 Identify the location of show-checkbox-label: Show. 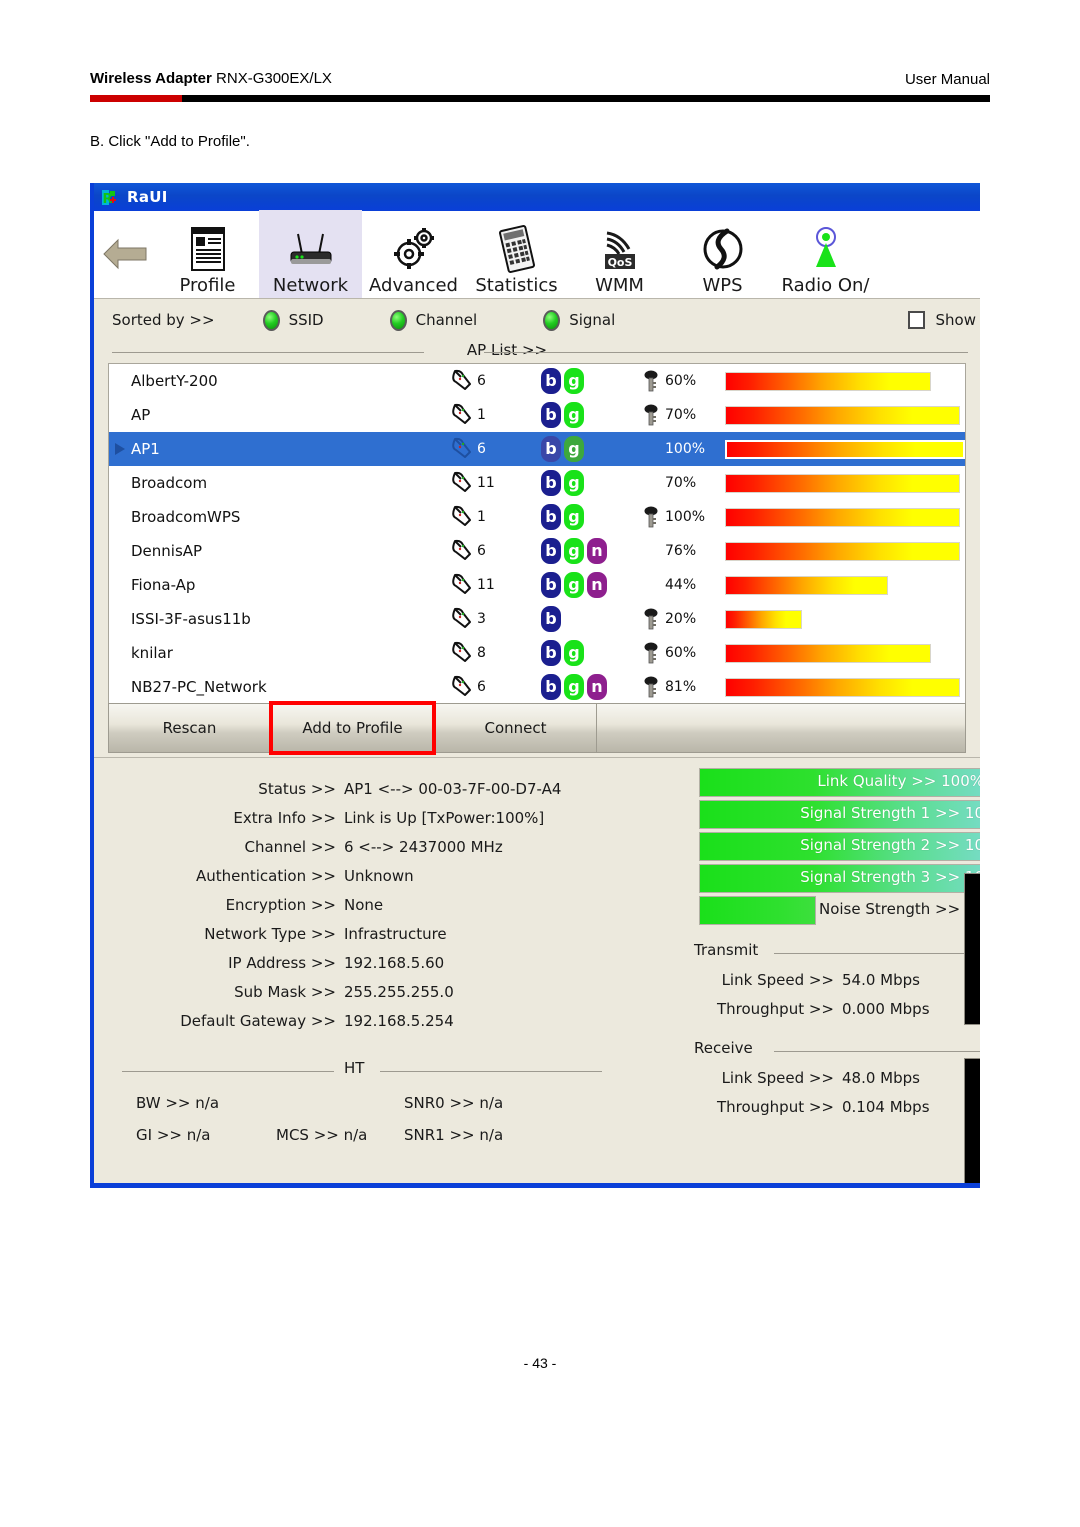
(955, 320).